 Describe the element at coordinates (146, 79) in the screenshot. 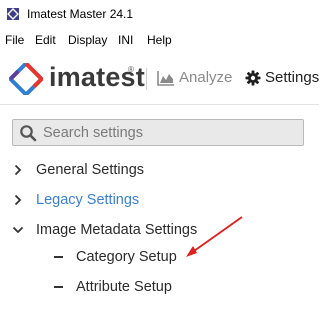

I see `toolbar-separator` at that location.